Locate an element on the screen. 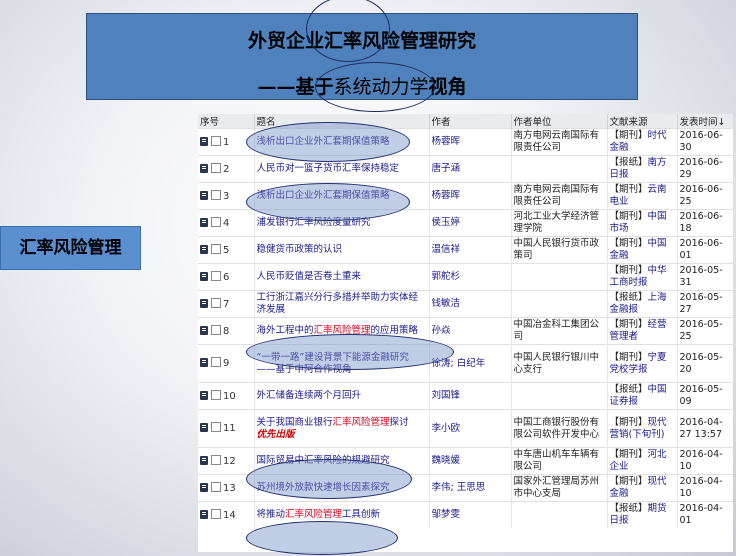  author-cell: 魏晓媛 is located at coordinates (470, 461).